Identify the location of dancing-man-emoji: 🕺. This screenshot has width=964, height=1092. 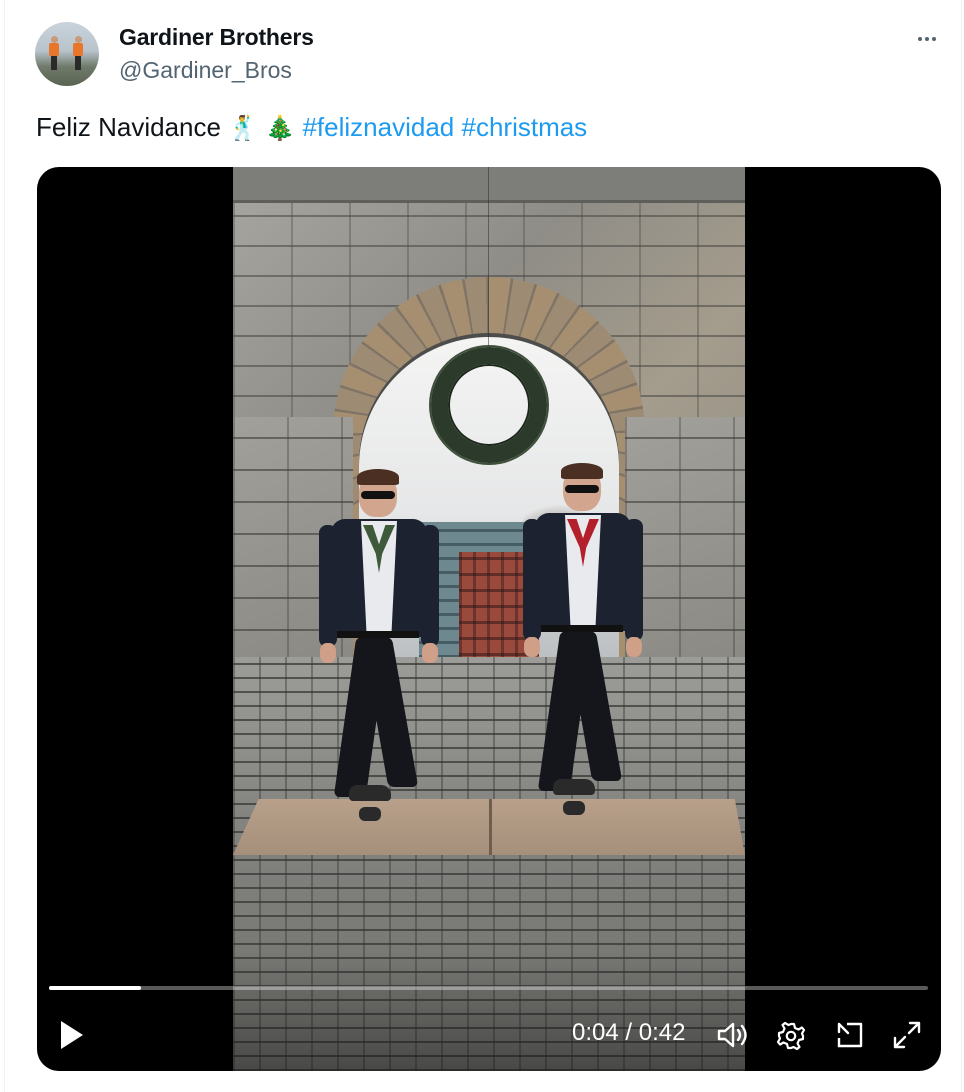
(243, 128).